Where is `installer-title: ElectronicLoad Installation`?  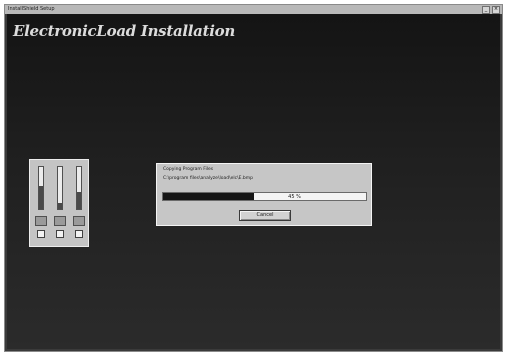 installer-title: ElectronicLoad Installation is located at coordinates (124, 31).